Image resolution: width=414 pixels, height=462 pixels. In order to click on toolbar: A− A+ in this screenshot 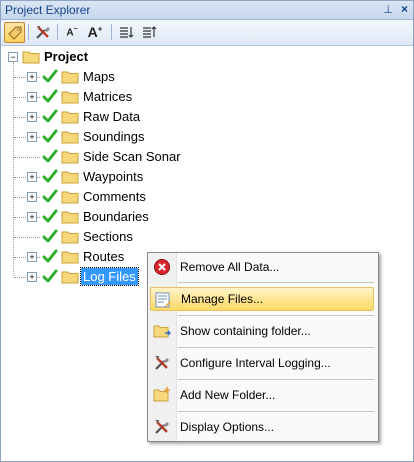, I will do `click(207, 33)`.